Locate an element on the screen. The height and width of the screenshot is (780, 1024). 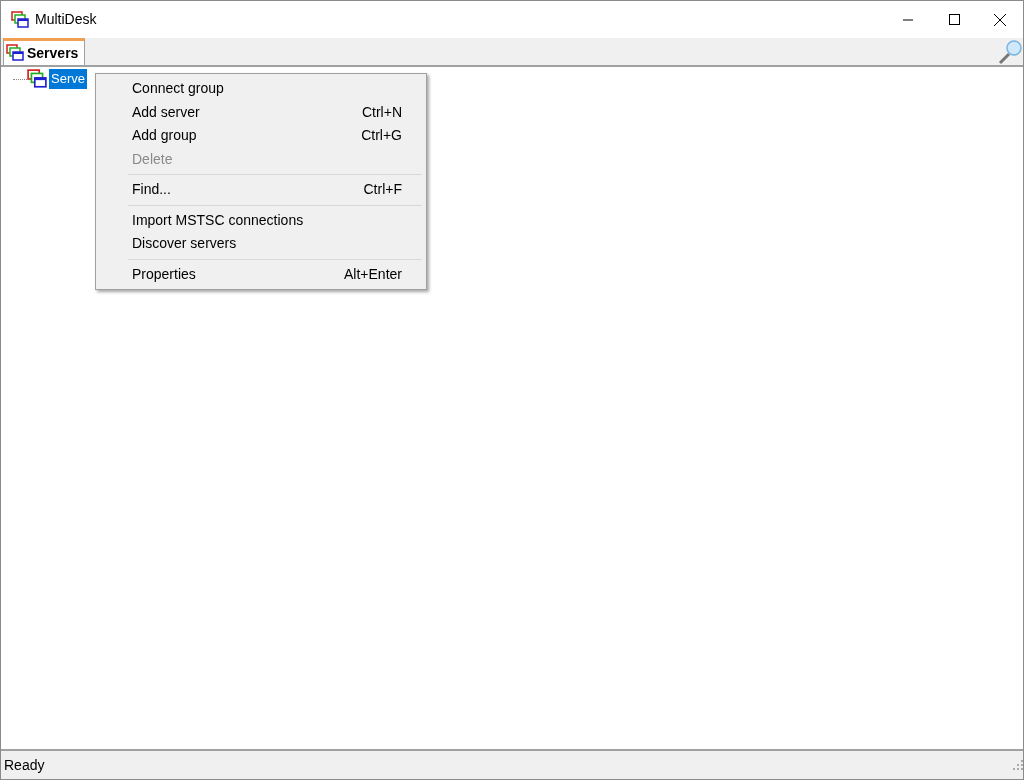
menu-item: Discover servers is located at coordinates (261, 244).